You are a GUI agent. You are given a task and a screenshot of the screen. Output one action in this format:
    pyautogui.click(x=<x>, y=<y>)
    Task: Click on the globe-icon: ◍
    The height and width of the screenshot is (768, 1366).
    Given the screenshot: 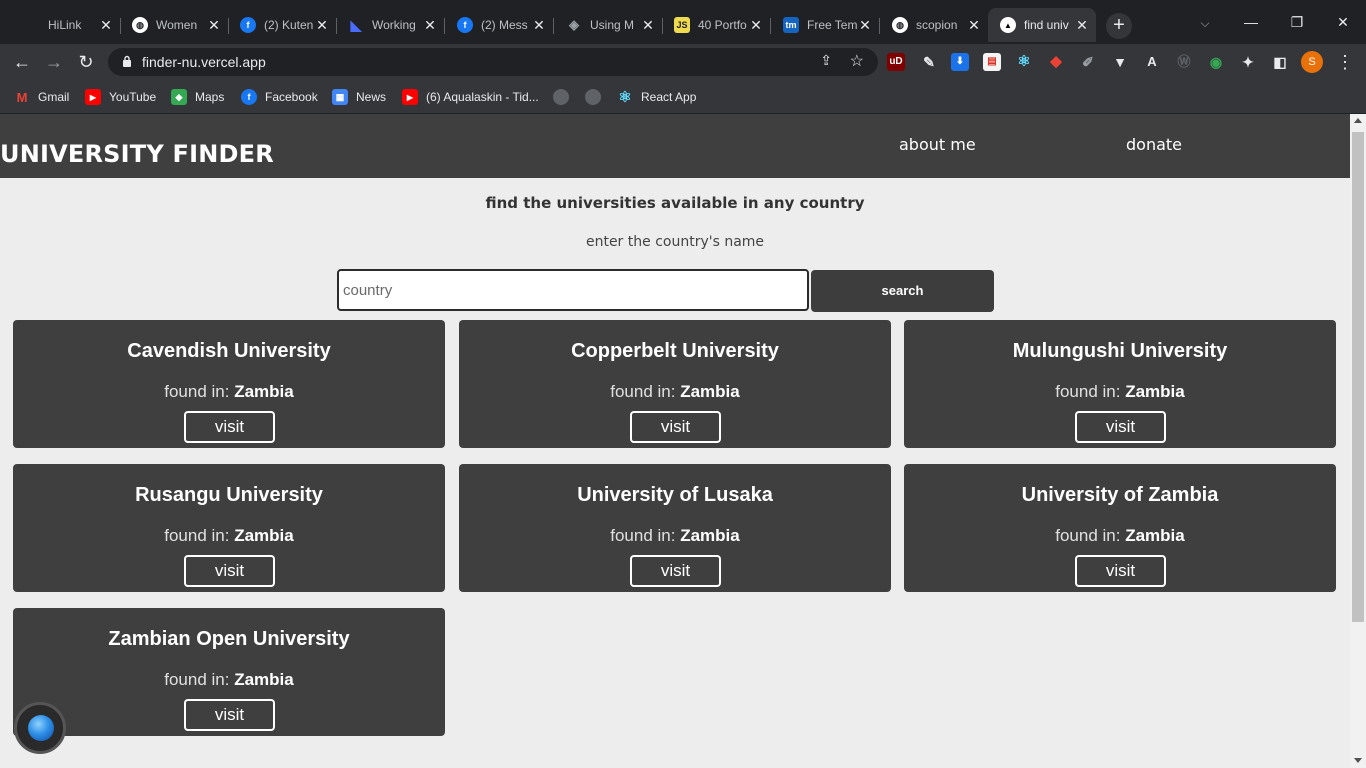 What is the action you would take?
    pyautogui.click(x=900, y=25)
    